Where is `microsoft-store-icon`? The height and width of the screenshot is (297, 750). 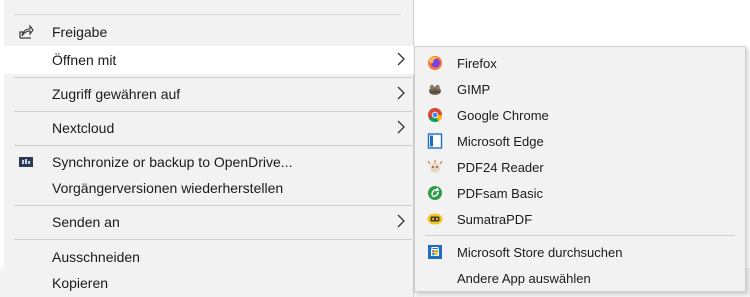 microsoft-store-icon is located at coordinates (435, 252).